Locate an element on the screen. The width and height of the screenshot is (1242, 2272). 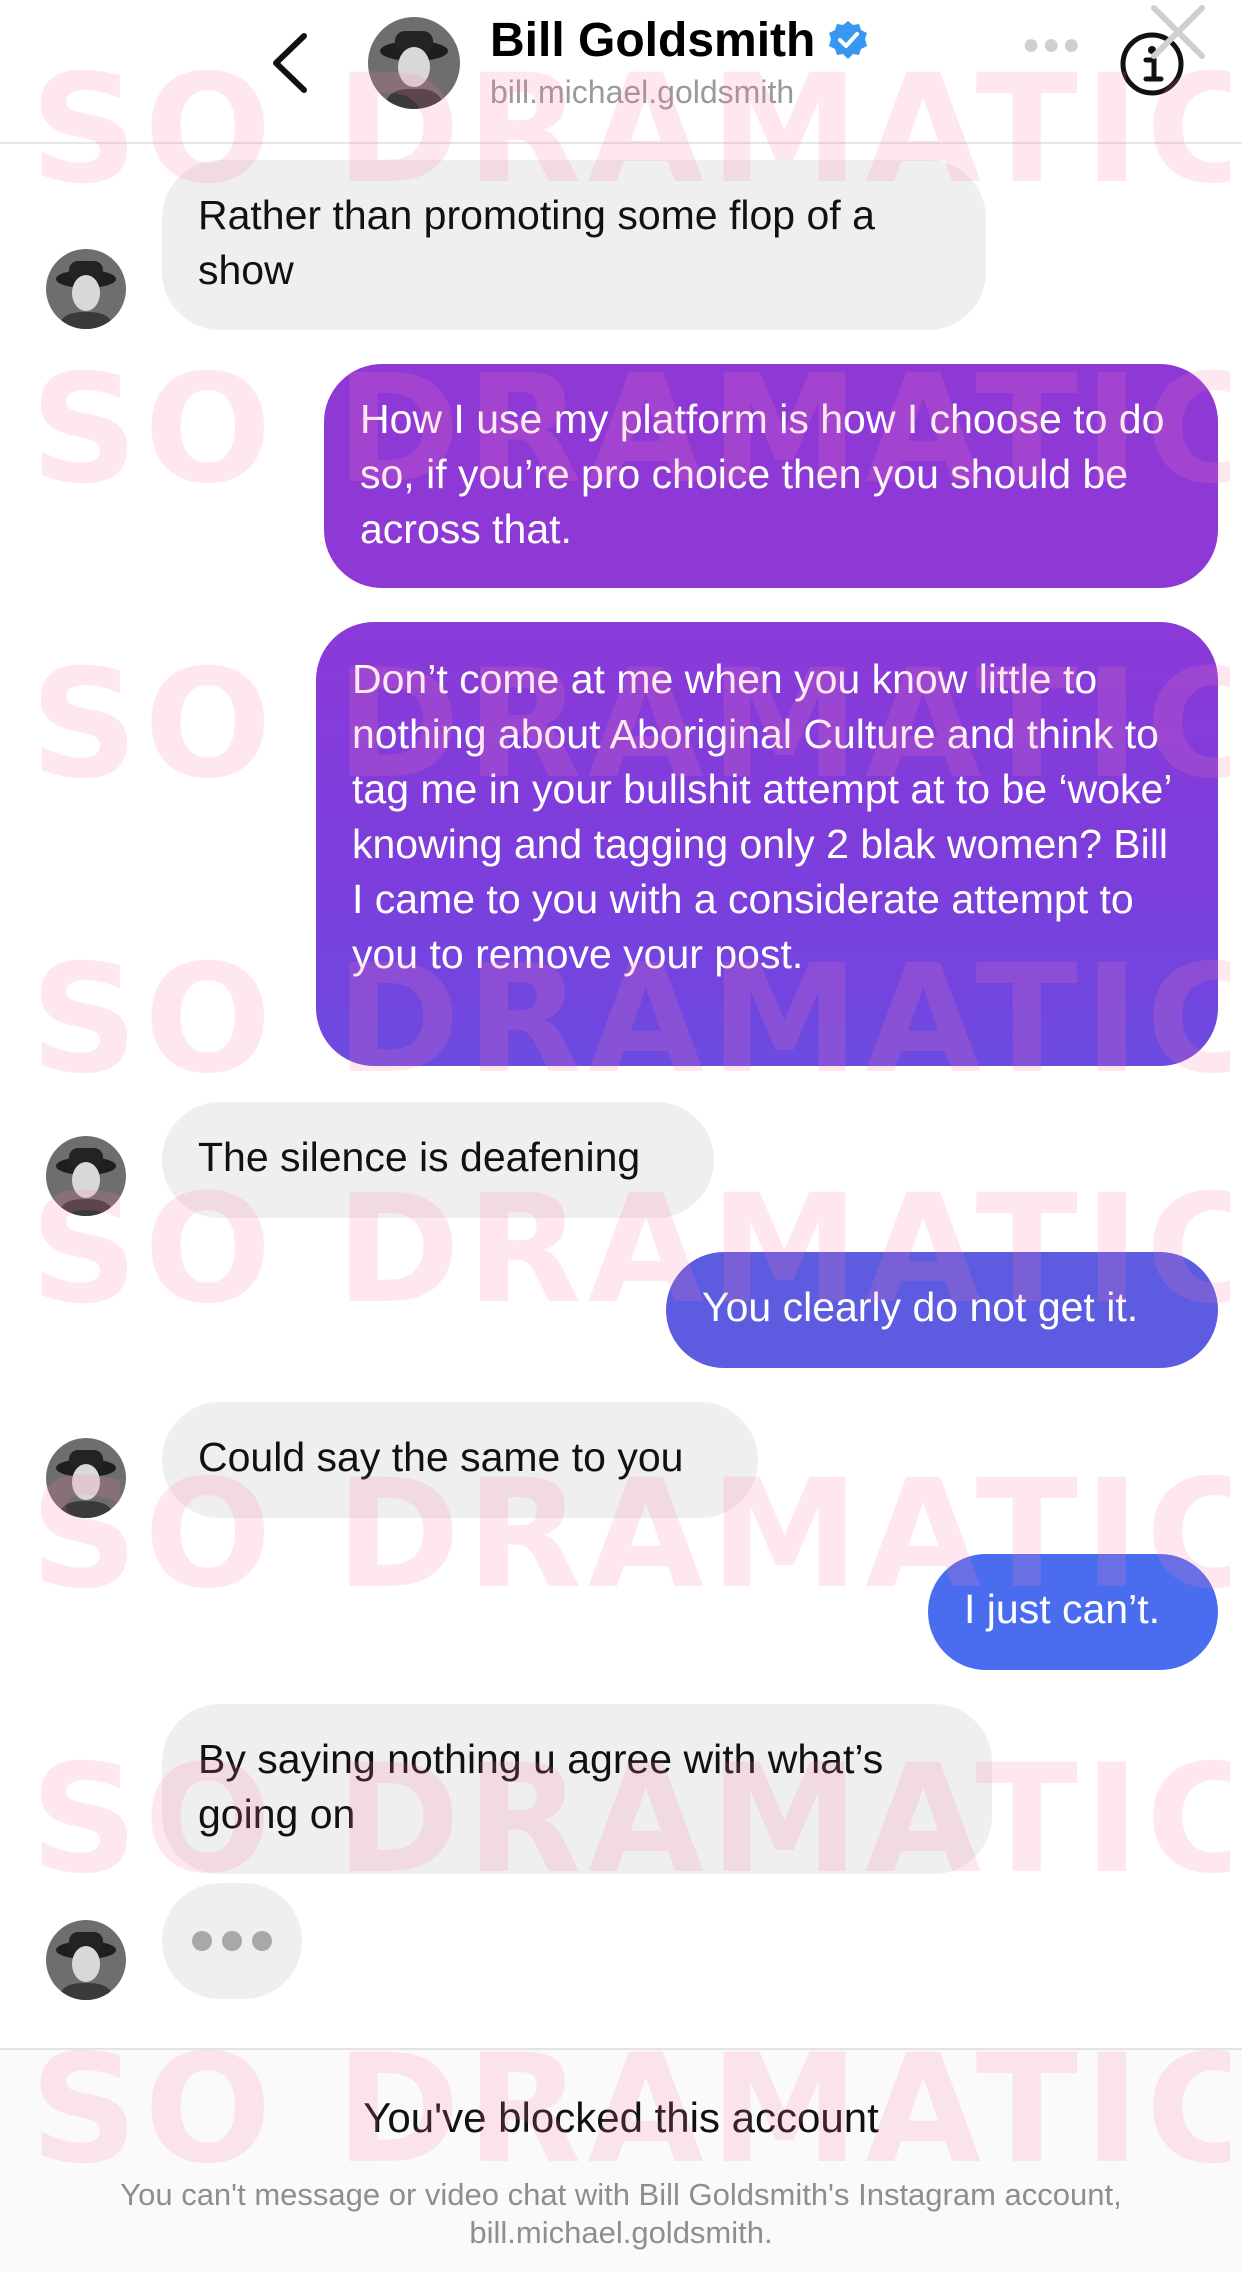
header-name-row: Bill Goldsmith is located at coordinates (679, 40).